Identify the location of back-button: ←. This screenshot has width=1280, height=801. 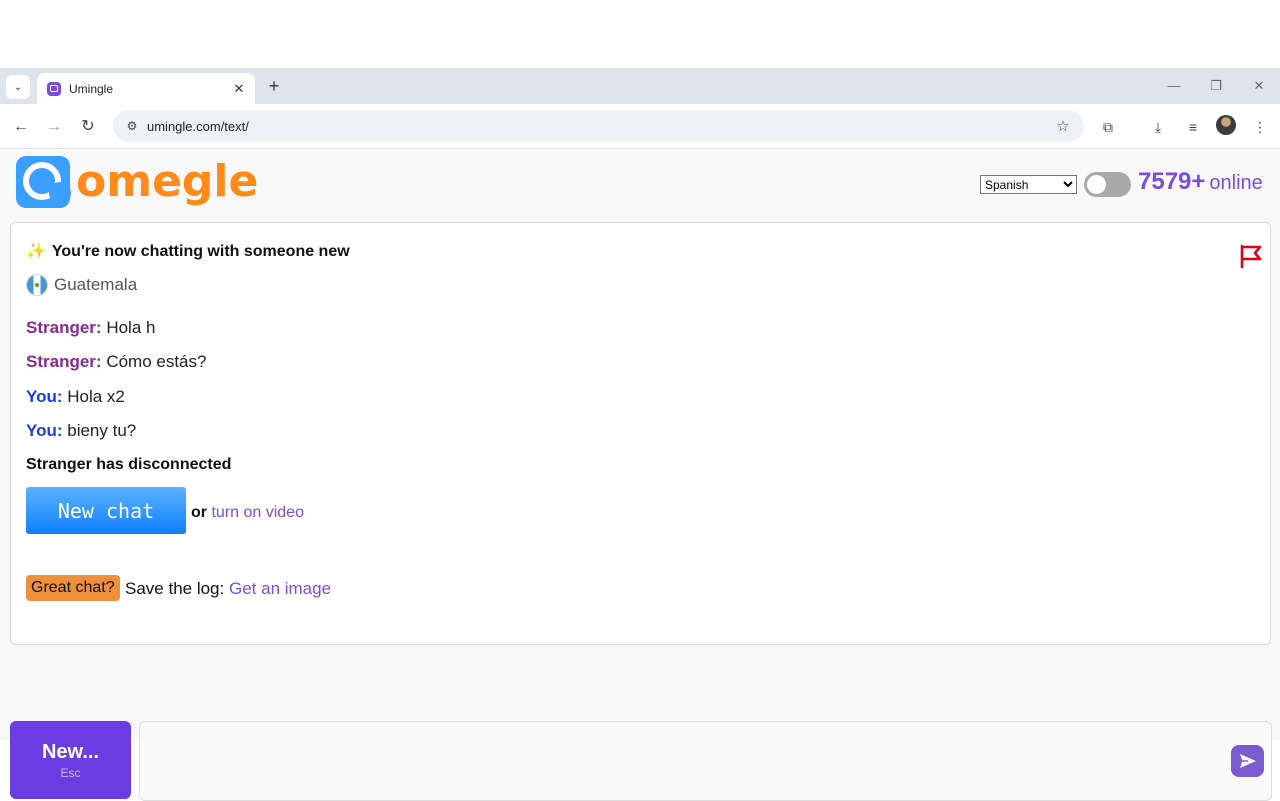
(21, 127).